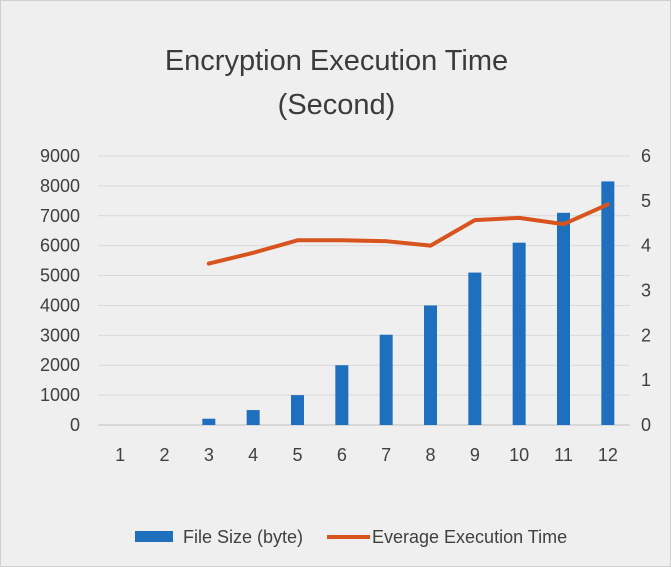 The height and width of the screenshot is (567, 671). I want to click on series-line, so click(408, 234).